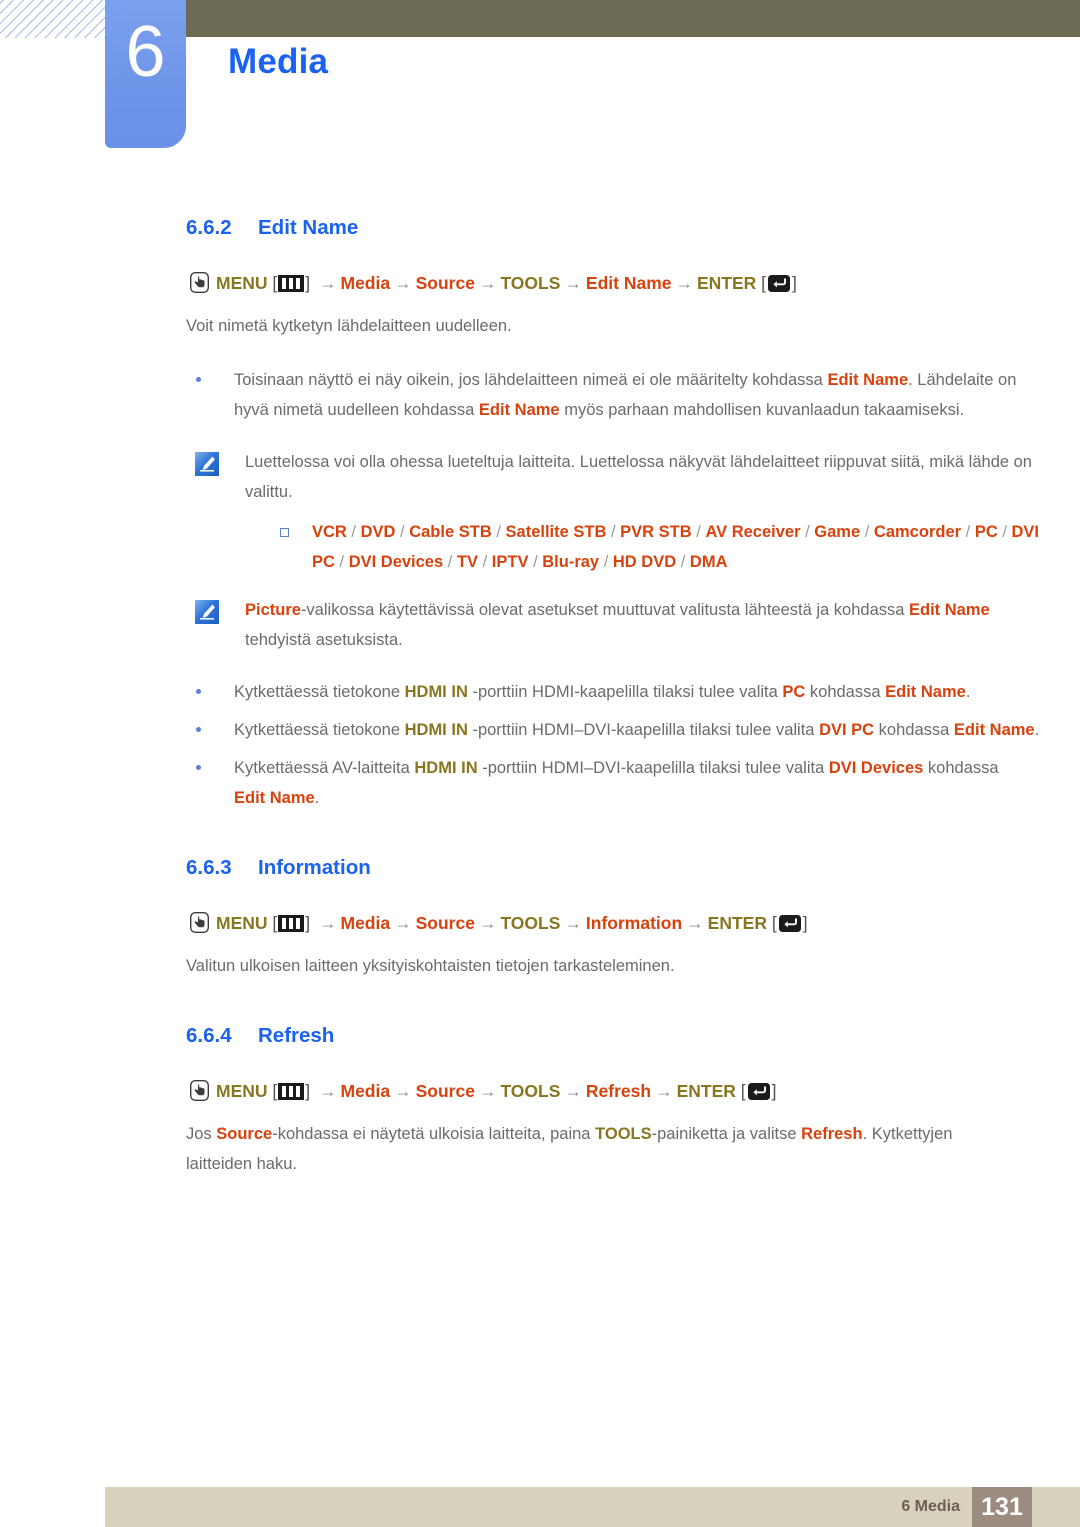 Image resolution: width=1080 pixels, height=1527 pixels. I want to click on device-name: DMA, so click(708, 562).